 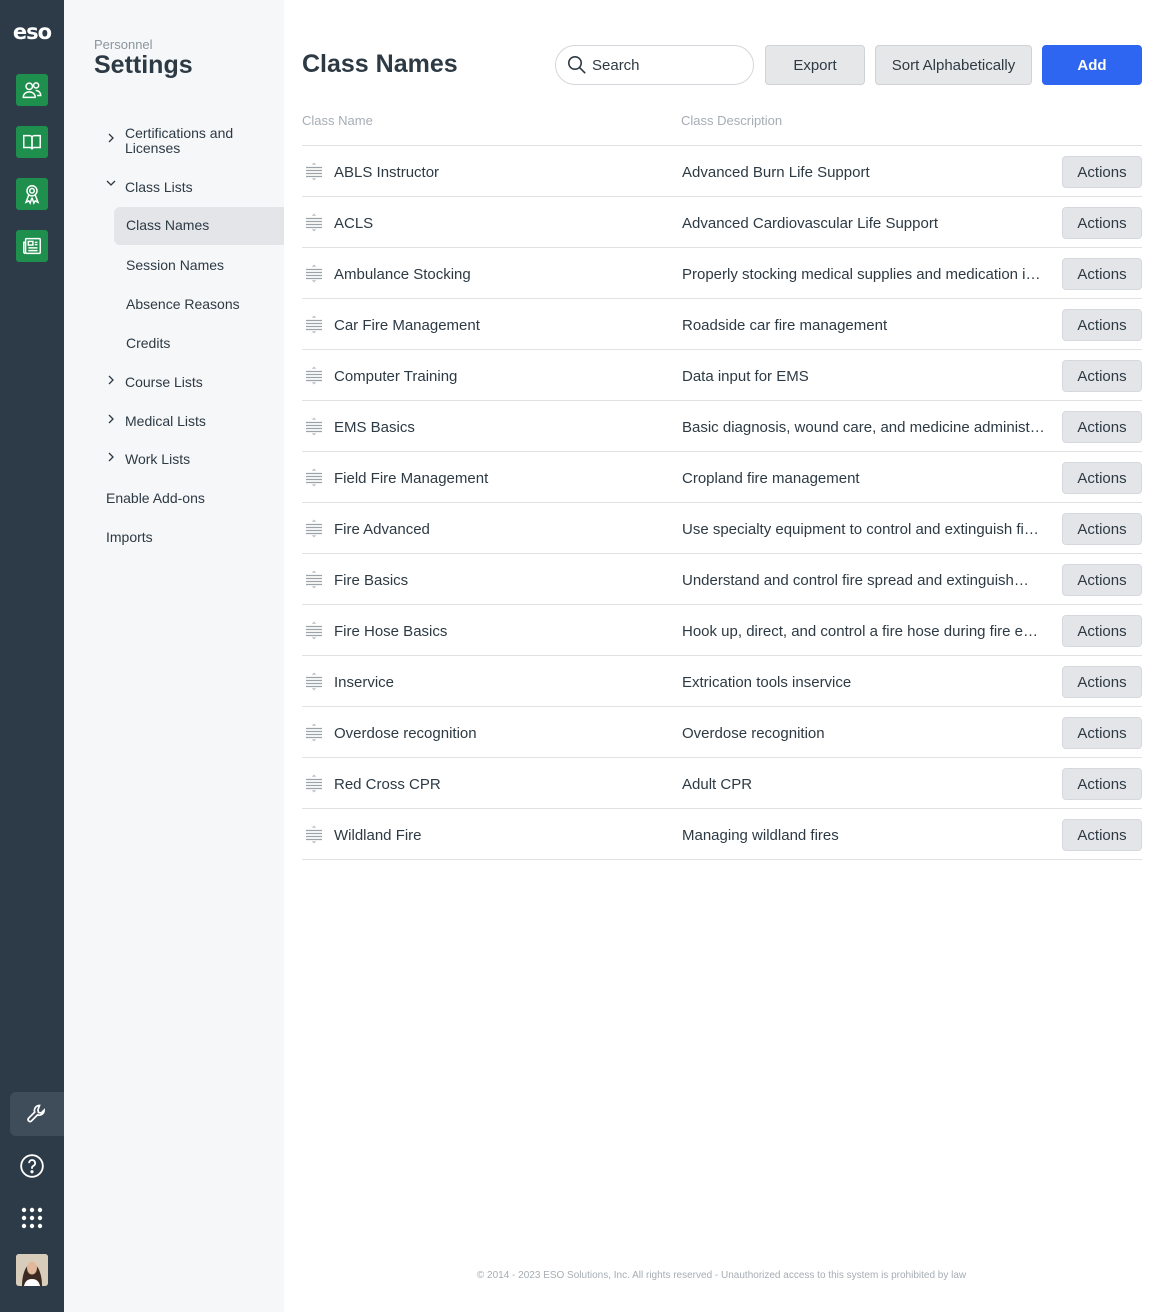 I want to click on class-description-cell: Data input for EMS, so click(x=745, y=376).